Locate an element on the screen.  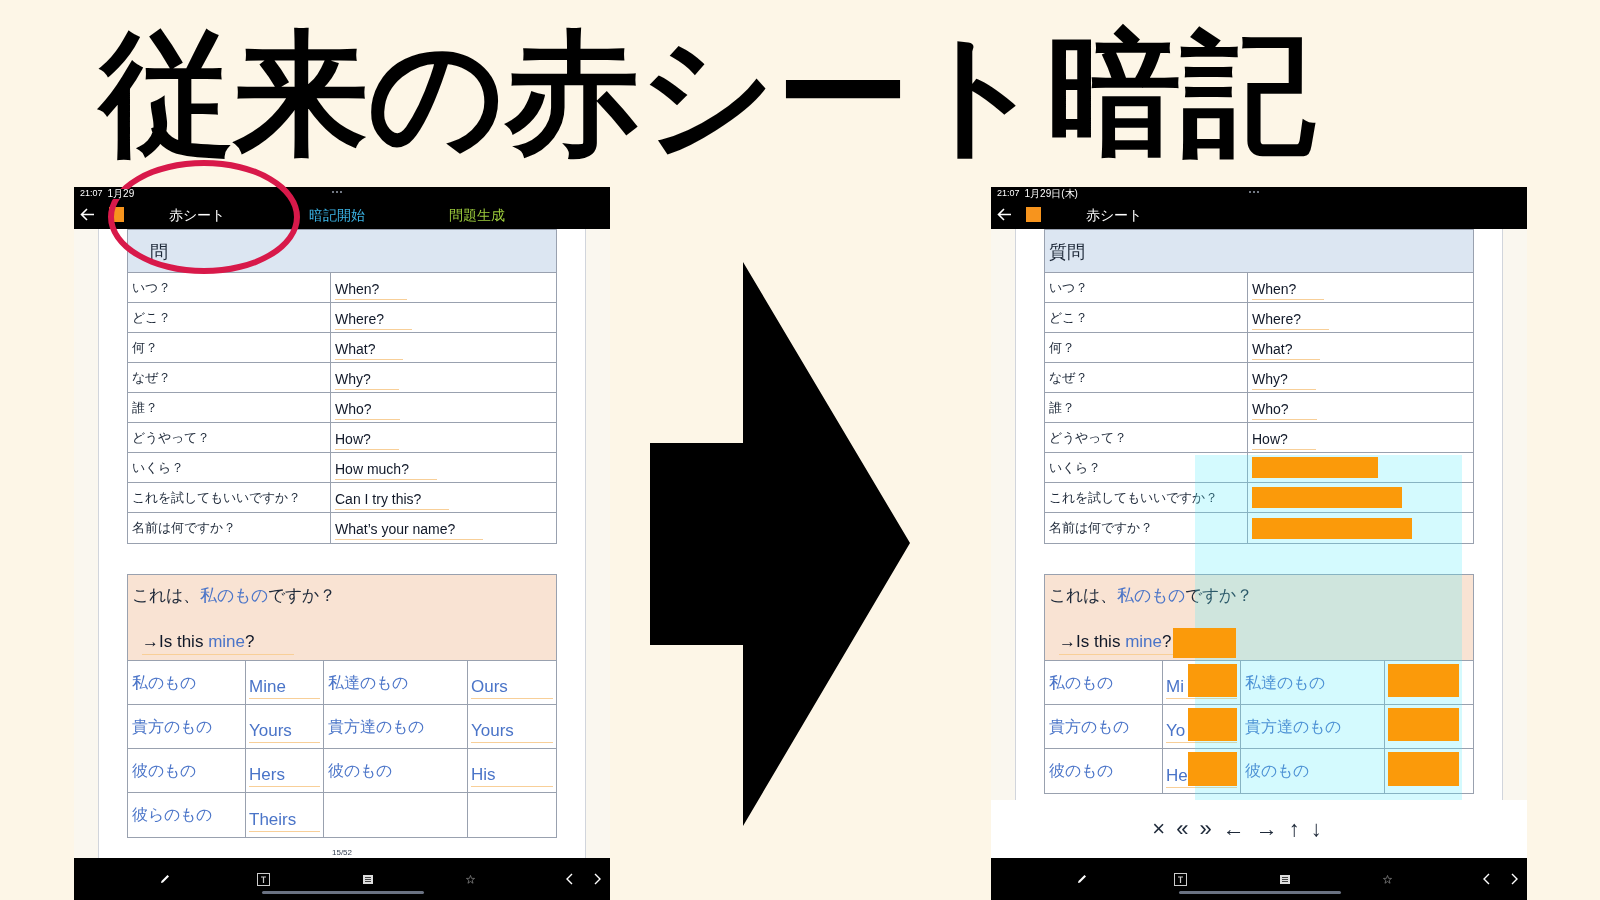
control-button: × is located at coordinates (1159, 829).